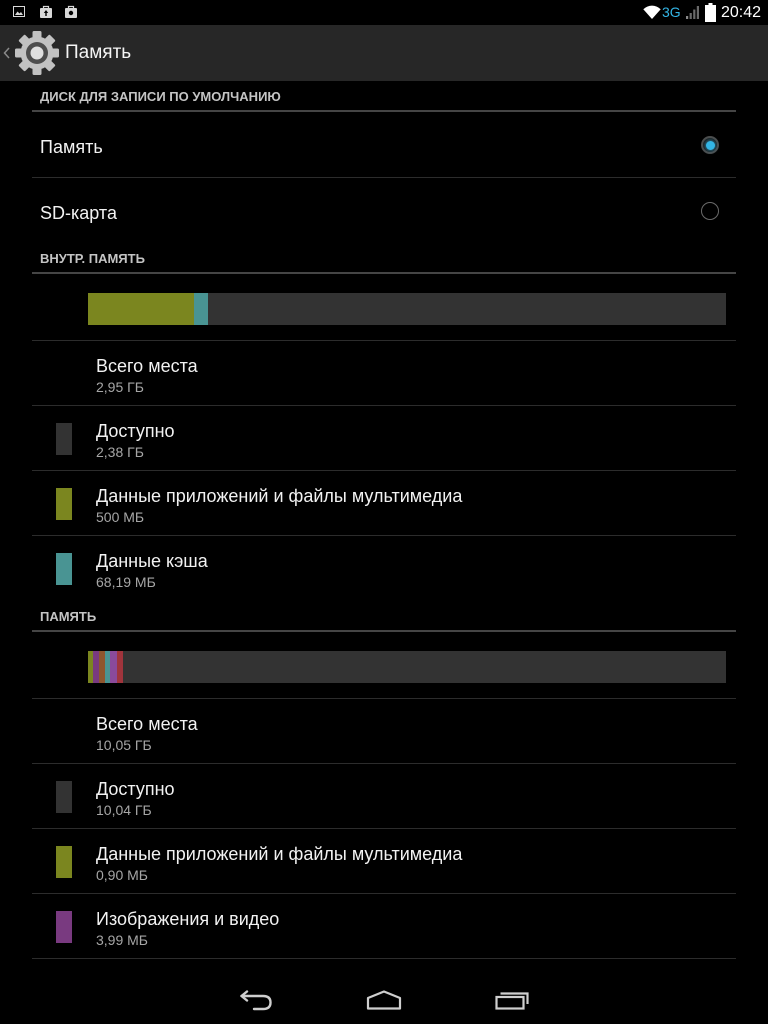  I want to click on home-icon, so click(384, 1000).